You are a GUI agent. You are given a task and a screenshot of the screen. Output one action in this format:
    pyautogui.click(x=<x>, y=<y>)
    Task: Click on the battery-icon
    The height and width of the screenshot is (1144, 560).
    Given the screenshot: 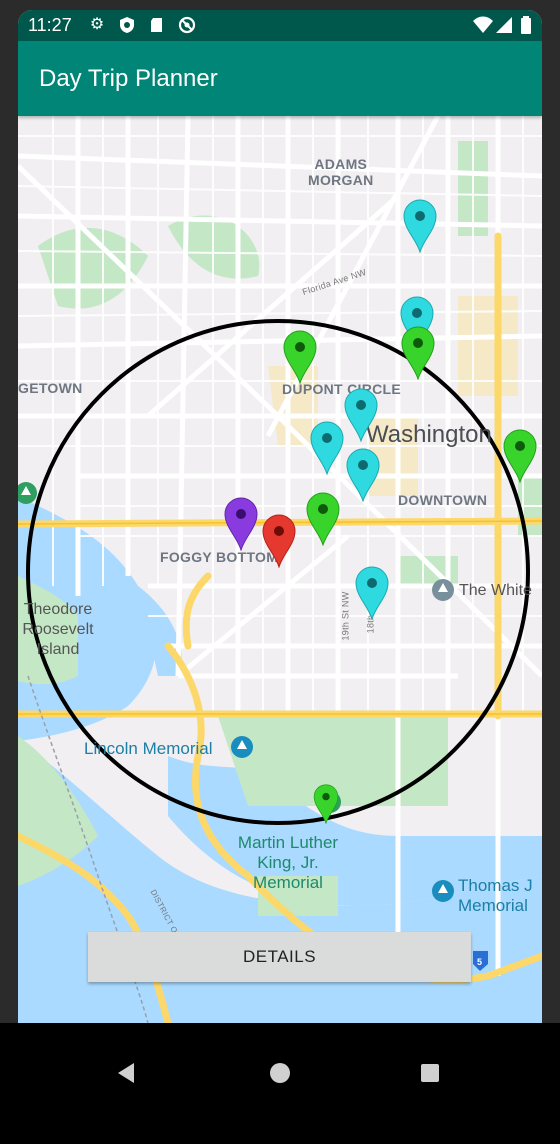 What is the action you would take?
    pyautogui.click(x=526, y=25)
    